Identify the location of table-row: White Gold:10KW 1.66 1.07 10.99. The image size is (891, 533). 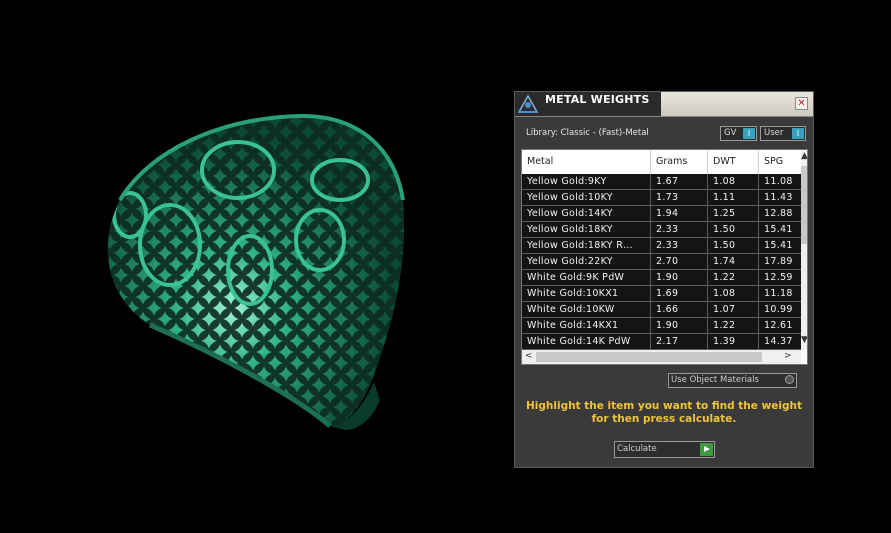
(664, 310).